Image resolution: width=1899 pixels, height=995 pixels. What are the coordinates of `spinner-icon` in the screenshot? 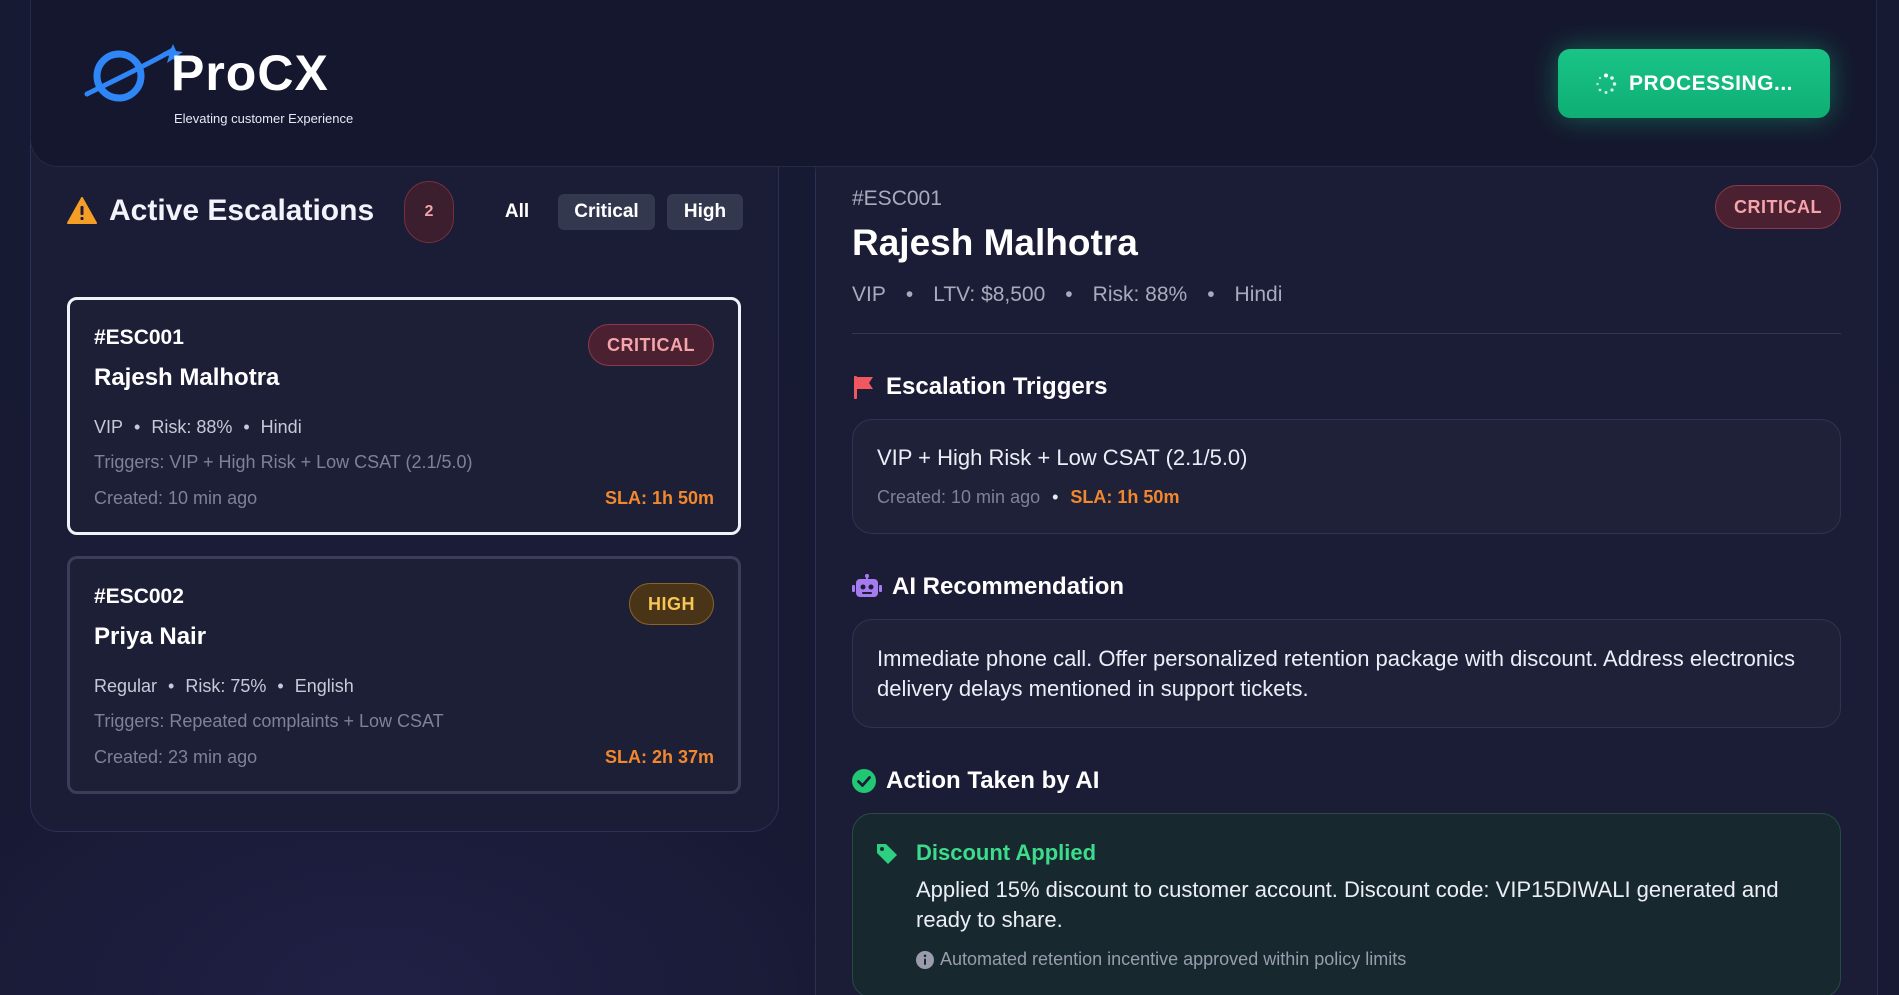 It's located at (1606, 83).